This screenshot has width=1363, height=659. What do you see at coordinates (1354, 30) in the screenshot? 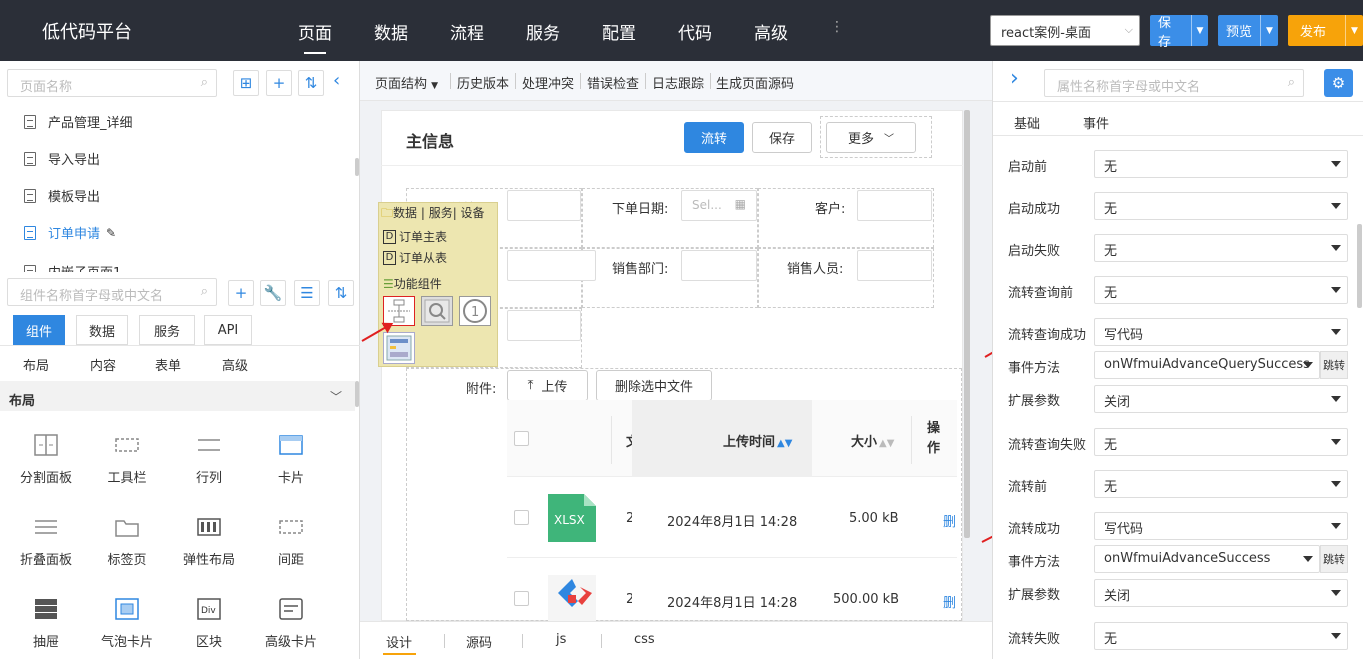
I see `publish-dropdown-icon: ▼` at bounding box center [1354, 30].